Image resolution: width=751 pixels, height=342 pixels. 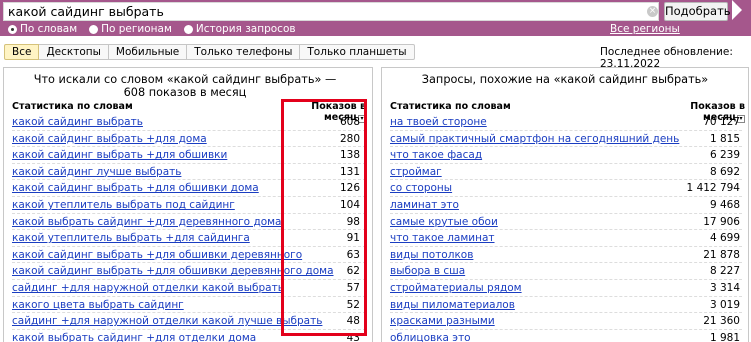 I want to click on impressions-count: 8 692, so click(x=724, y=171).